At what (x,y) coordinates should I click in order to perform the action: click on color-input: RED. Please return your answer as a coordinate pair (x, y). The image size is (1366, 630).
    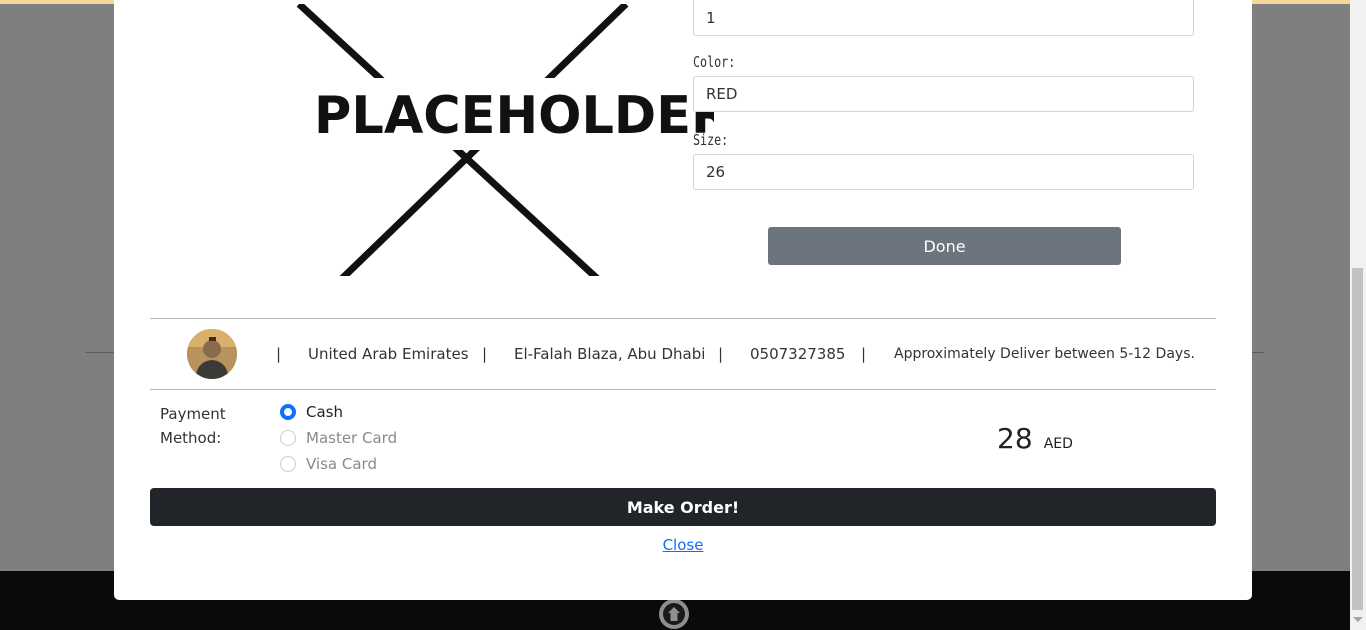
    Looking at the image, I should click on (943, 94).